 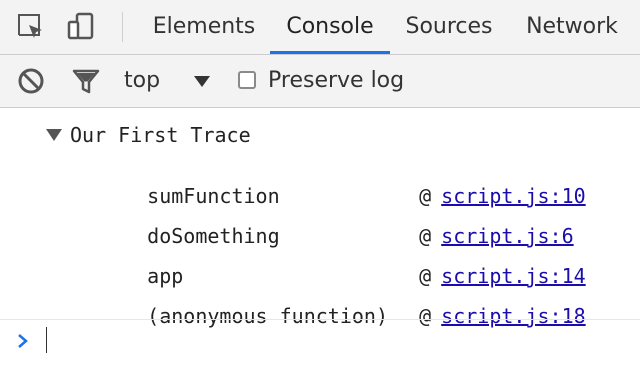 I want to click on devtools-tabbar: Elements Console Sources Network, so click(x=320, y=27).